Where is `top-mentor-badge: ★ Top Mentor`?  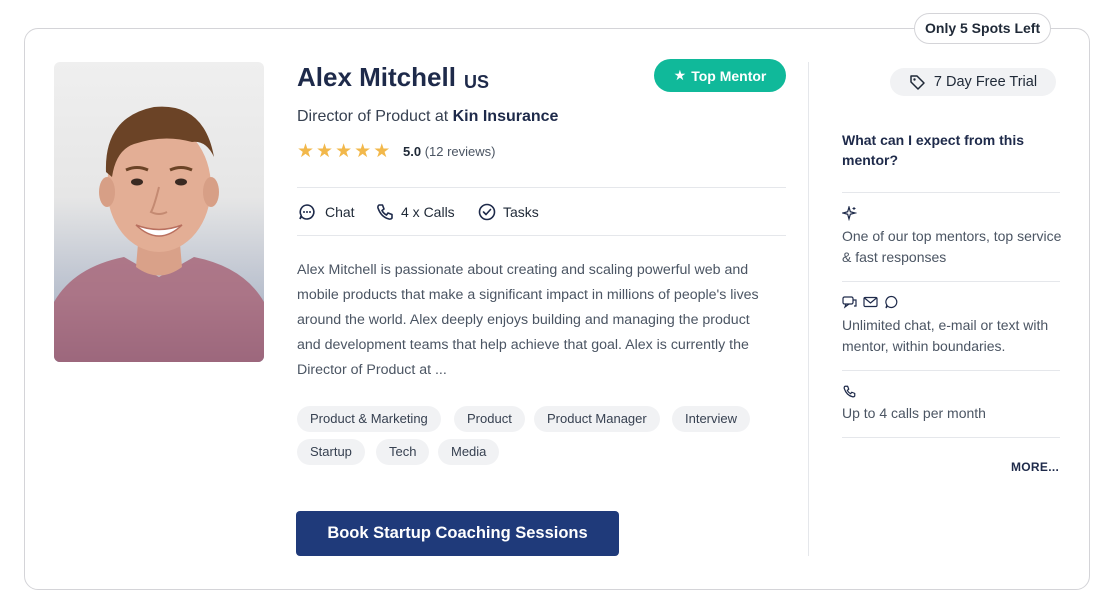 top-mentor-badge: ★ Top Mentor is located at coordinates (720, 75).